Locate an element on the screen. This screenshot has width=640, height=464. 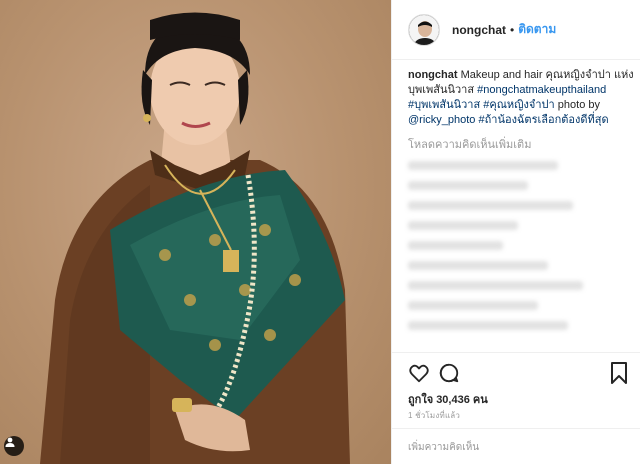
user-tag-icon is located at coordinates (14, 446).